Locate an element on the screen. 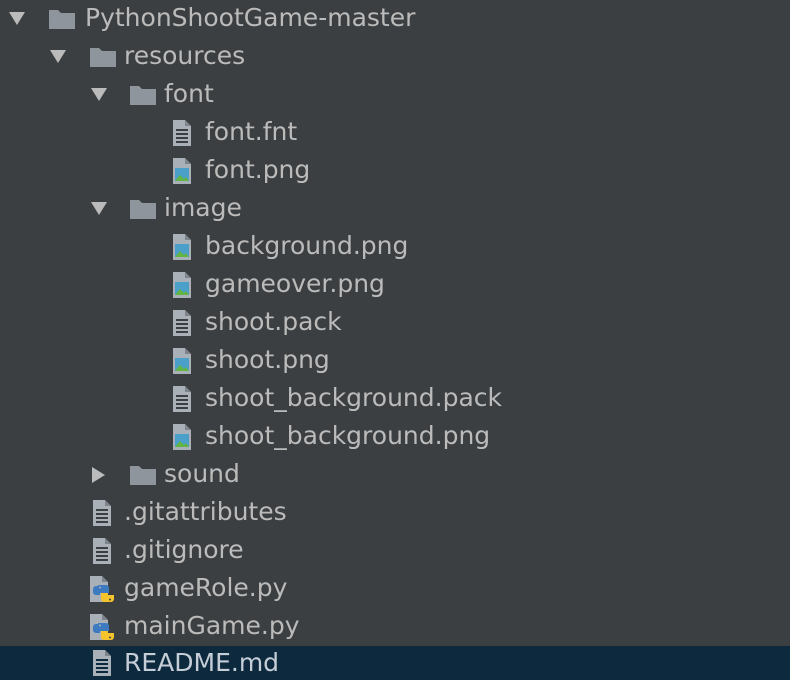 Image resolution: width=790 pixels, height=680 pixels. tree-item-label: sound is located at coordinates (202, 473).